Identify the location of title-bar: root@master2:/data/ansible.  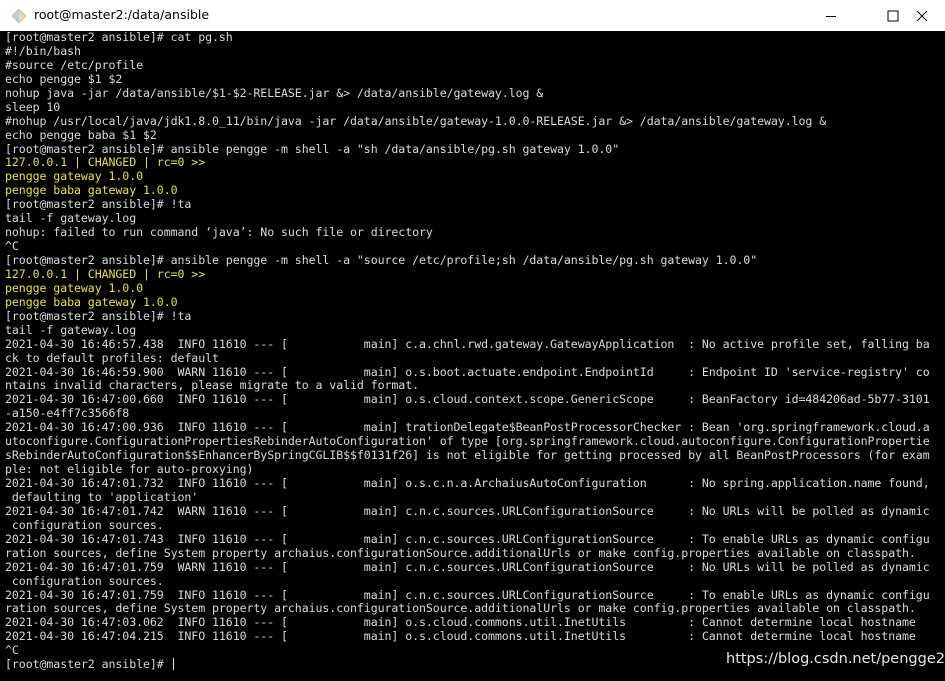
(472, 15).